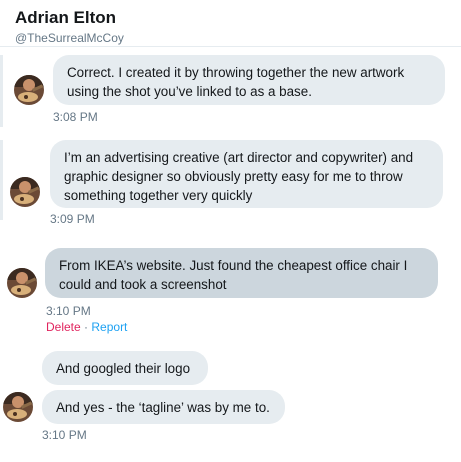 This screenshot has height=462, width=461. What do you see at coordinates (69, 38) in the screenshot?
I see `conversation-handle: @TheSurrealMcCoy` at bounding box center [69, 38].